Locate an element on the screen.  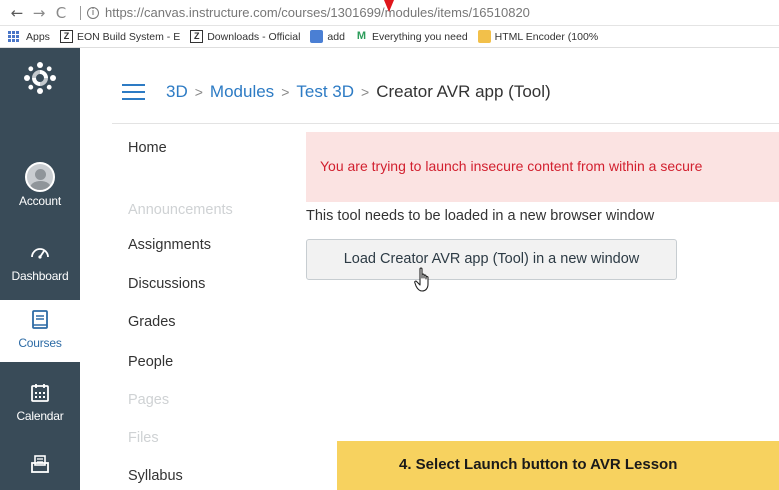
bookmark-downloads: Z Downloads - Official is located at coordinates (245, 36).